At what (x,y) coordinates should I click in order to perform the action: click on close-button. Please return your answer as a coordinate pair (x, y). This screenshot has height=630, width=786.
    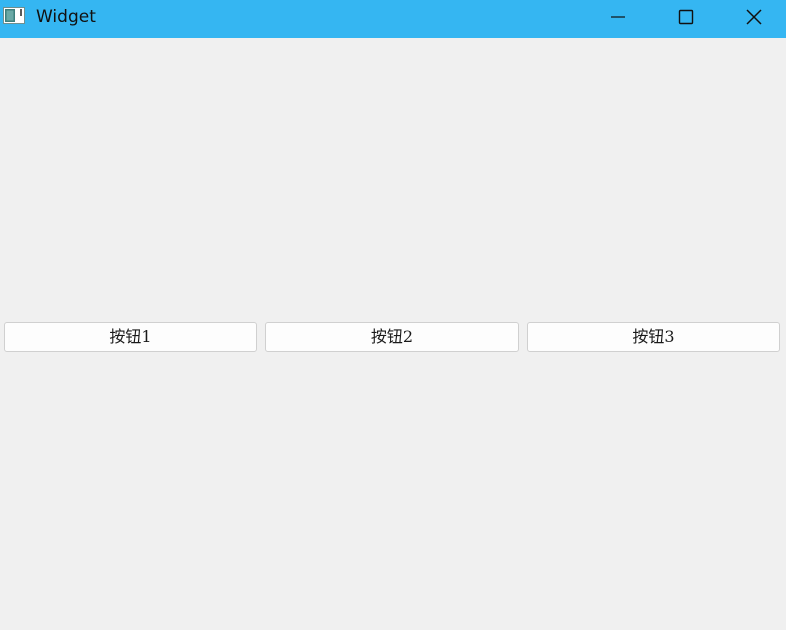
    Looking at the image, I should click on (754, 16).